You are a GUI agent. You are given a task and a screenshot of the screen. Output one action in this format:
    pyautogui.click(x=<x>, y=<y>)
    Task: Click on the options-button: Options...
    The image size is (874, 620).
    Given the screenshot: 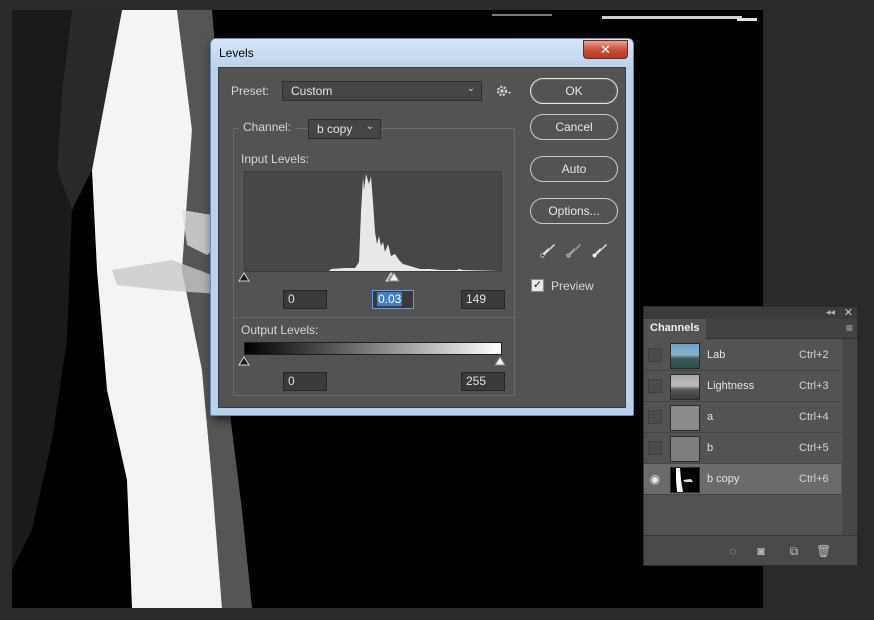 What is the action you would take?
    pyautogui.click(x=574, y=211)
    